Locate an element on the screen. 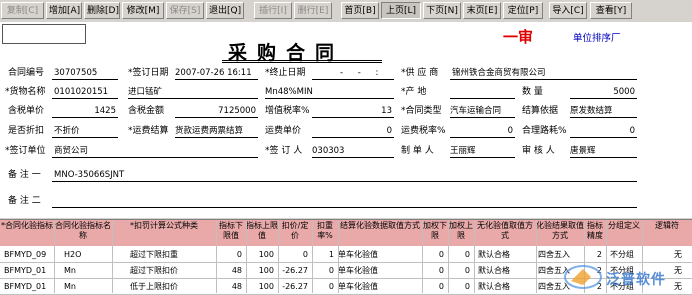  origin-label: *产 地 is located at coordinates (414, 92).